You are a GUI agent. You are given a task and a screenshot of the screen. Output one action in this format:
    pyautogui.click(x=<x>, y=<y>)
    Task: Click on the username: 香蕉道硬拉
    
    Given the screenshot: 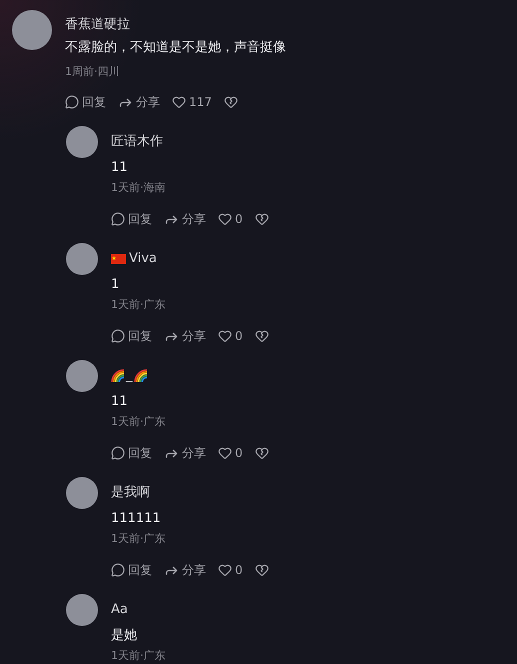 What is the action you would take?
    pyautogui.click(x=97, y=25)
    